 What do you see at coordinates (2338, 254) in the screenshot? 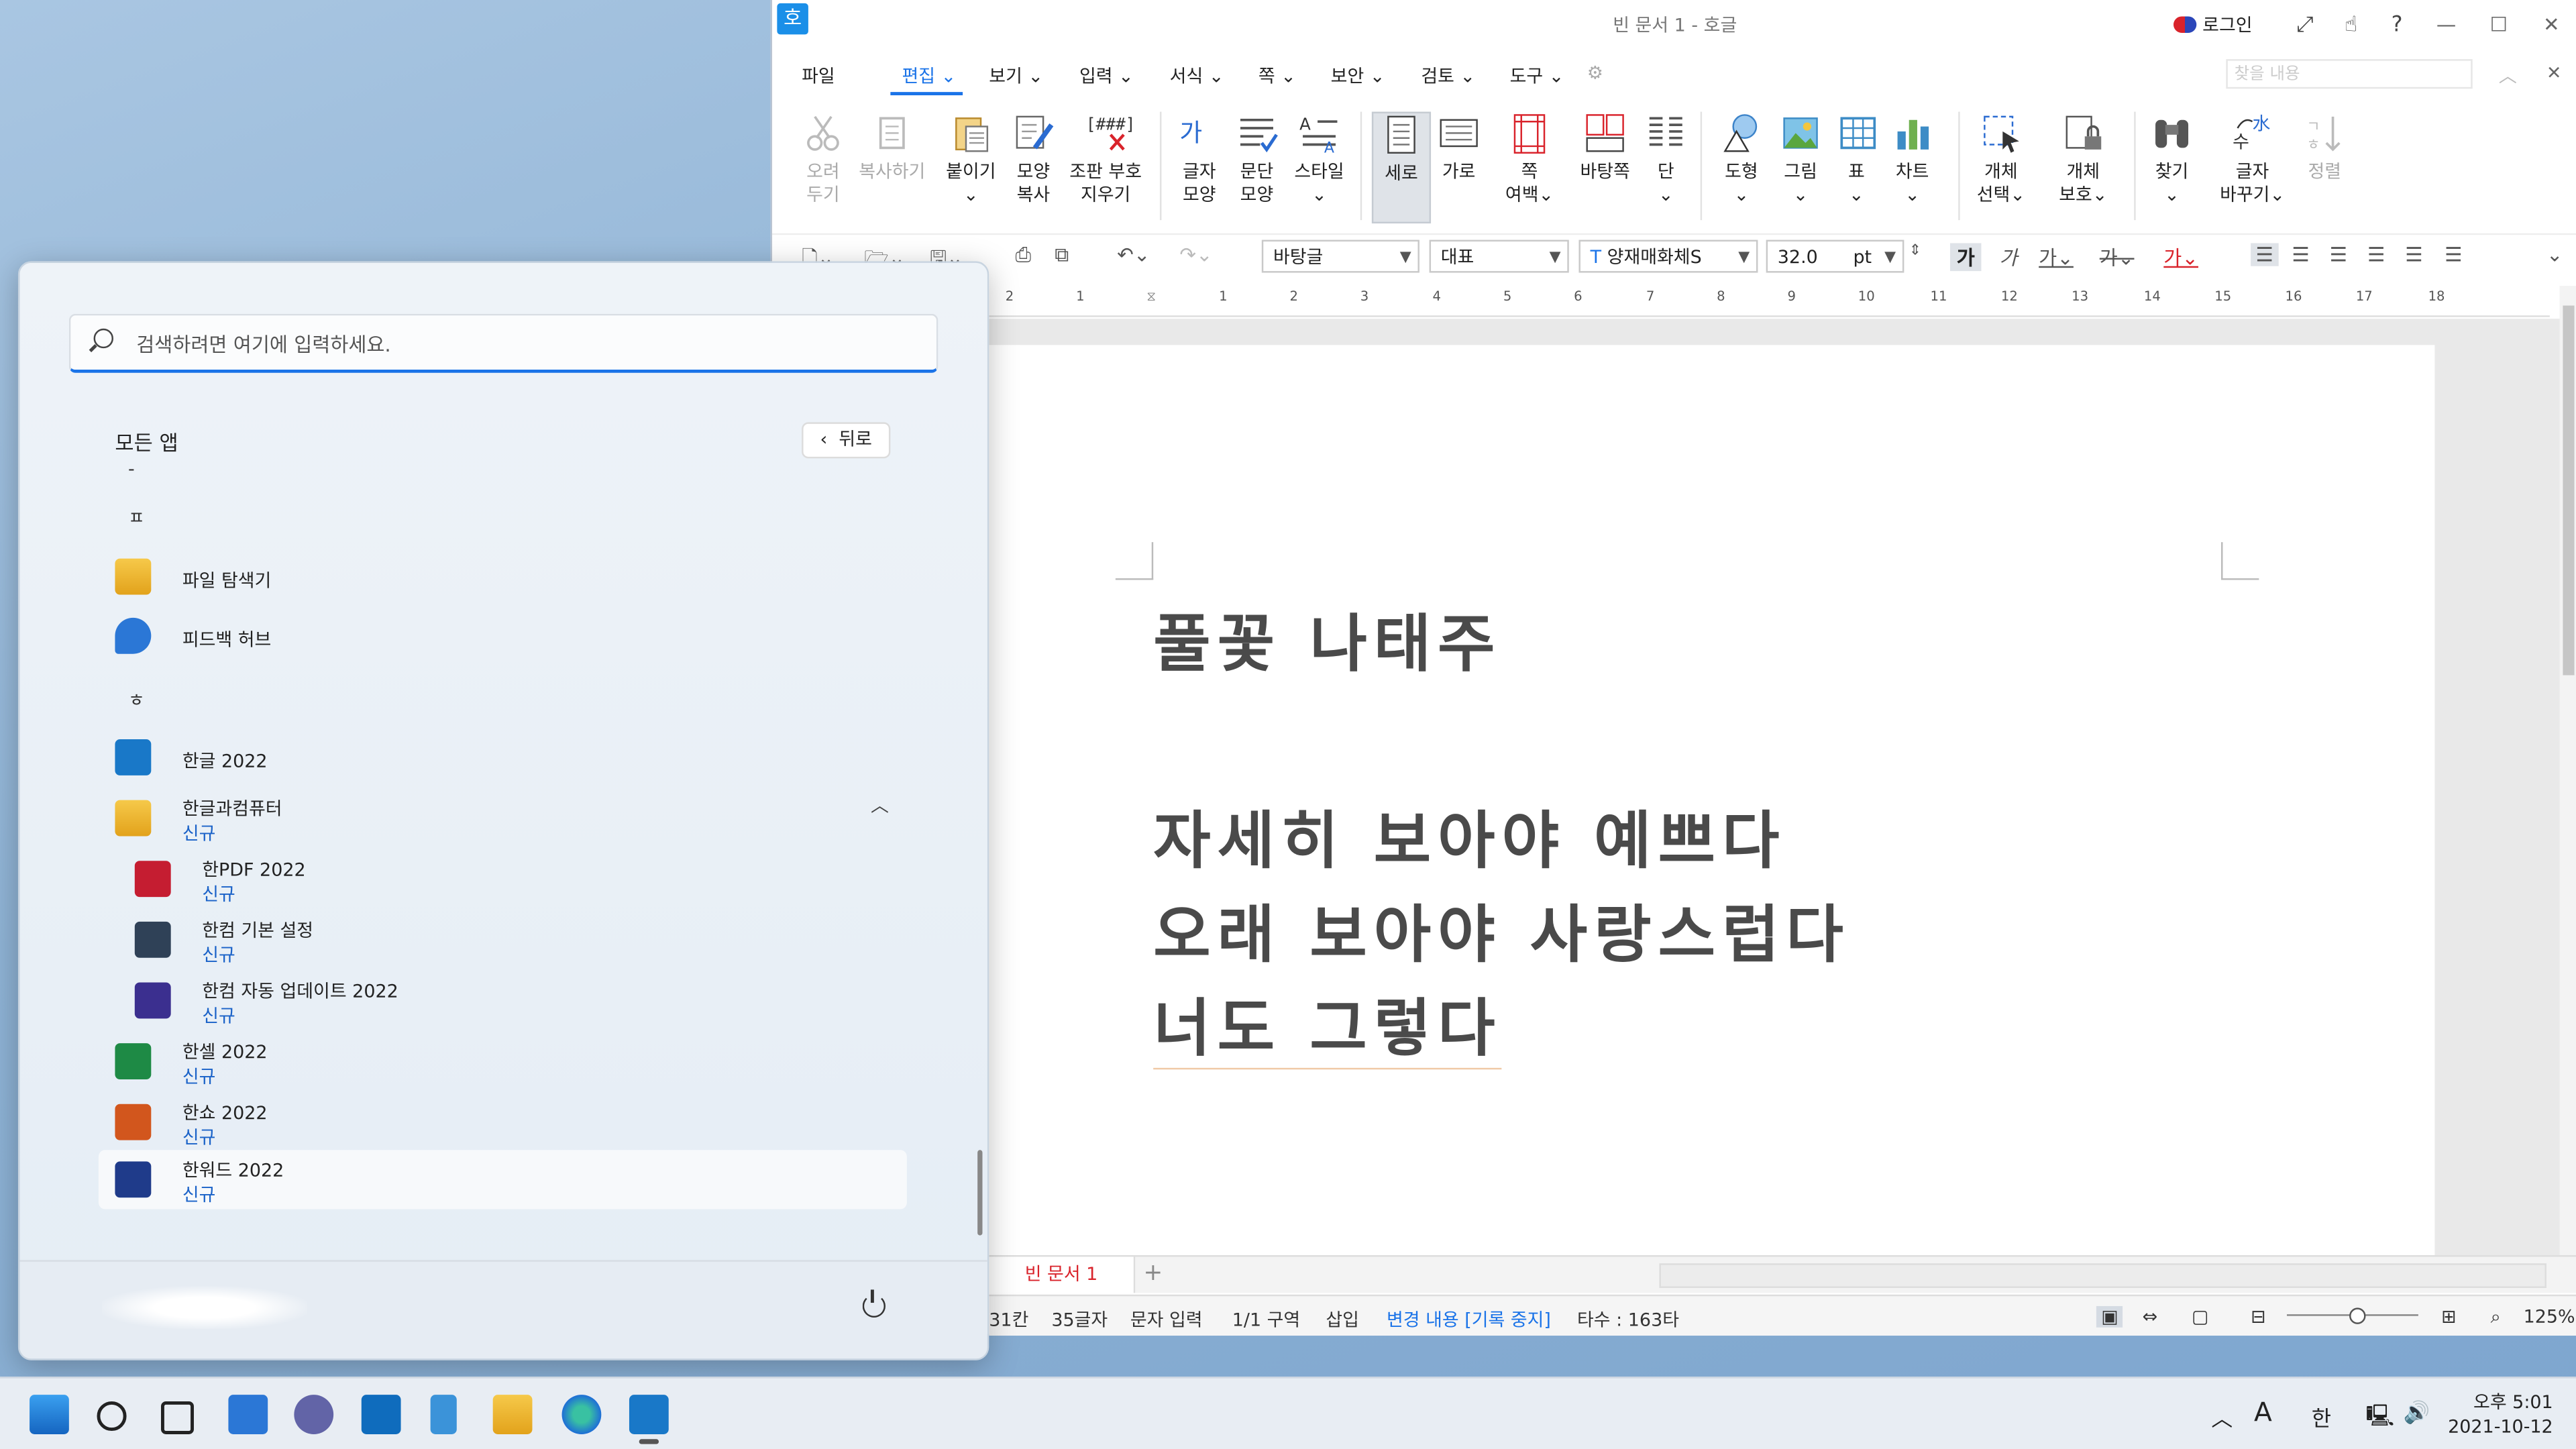
I see `align-center-icon: ☰` at bounding box center [2338, 254].